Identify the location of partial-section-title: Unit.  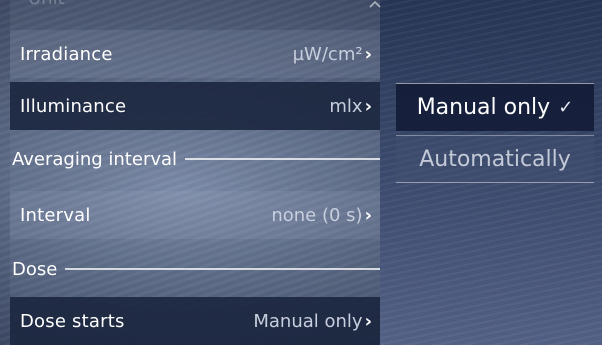
(46, 4).